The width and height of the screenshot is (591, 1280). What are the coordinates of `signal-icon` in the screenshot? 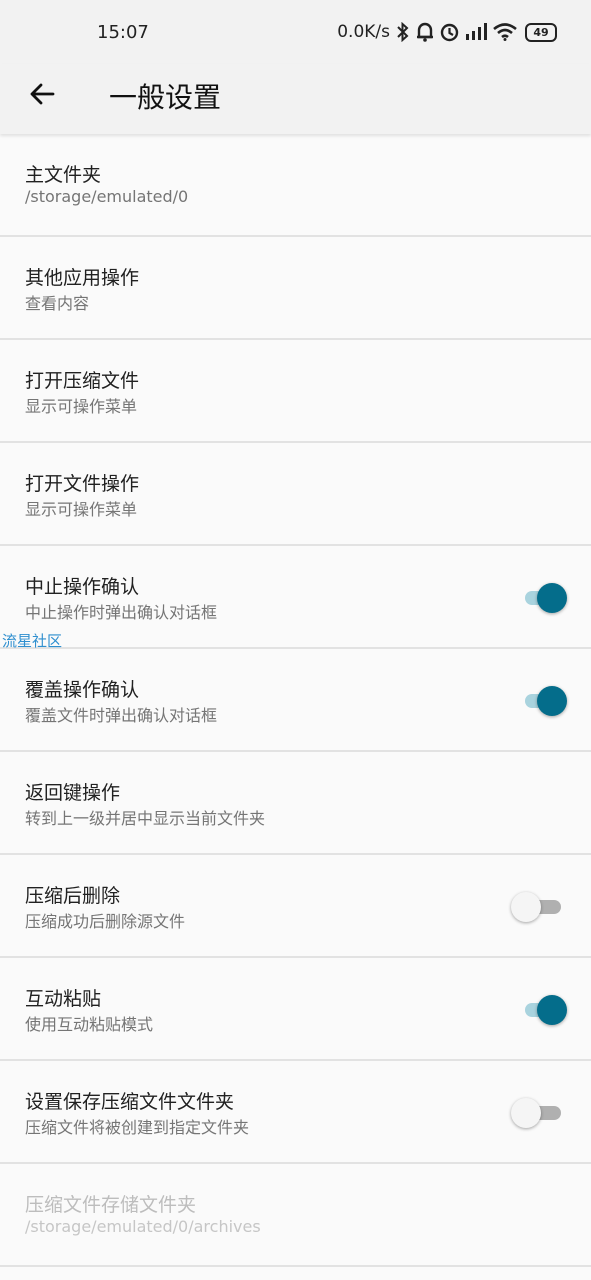 It's located at (476, 32).